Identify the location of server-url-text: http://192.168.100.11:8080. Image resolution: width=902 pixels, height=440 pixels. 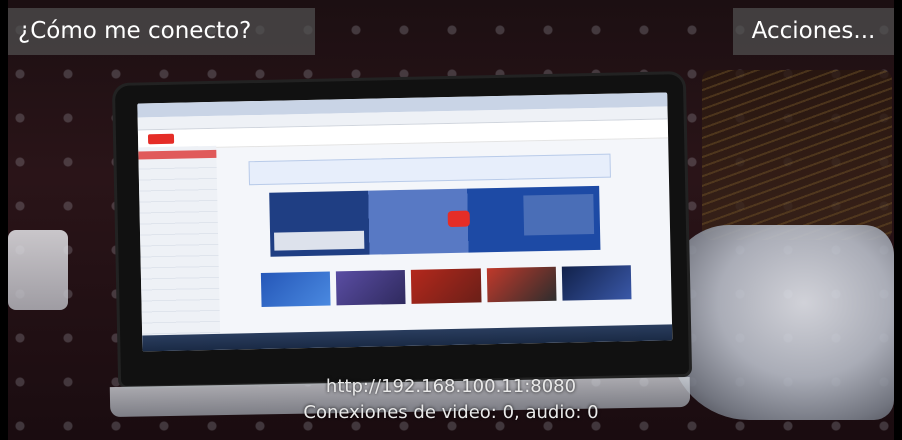
(451, 386).